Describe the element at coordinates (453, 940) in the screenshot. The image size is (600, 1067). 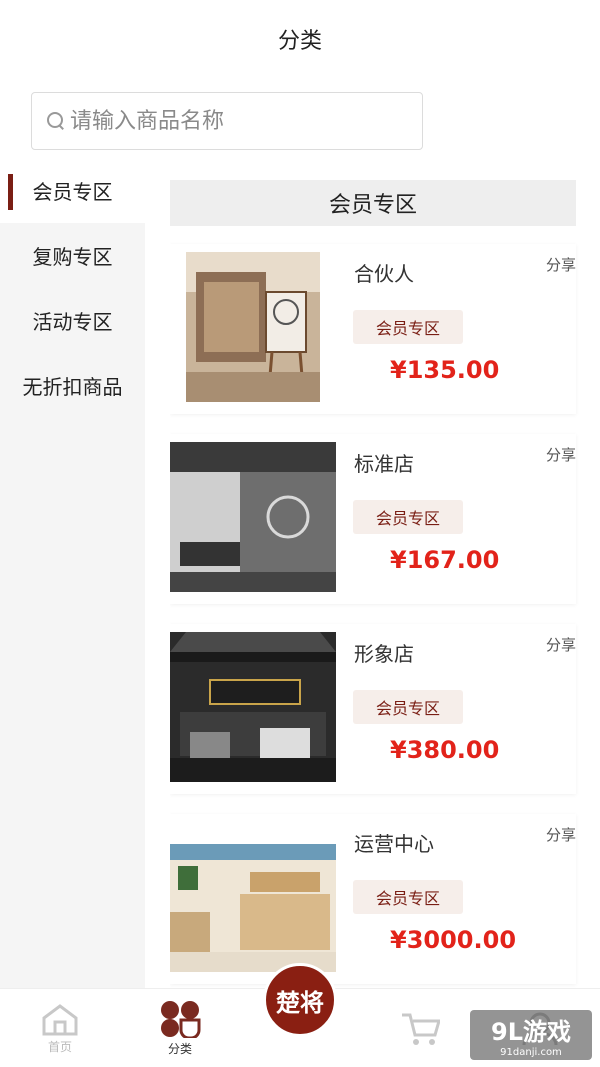
I see `product-price: ¥3000.00` at that location.